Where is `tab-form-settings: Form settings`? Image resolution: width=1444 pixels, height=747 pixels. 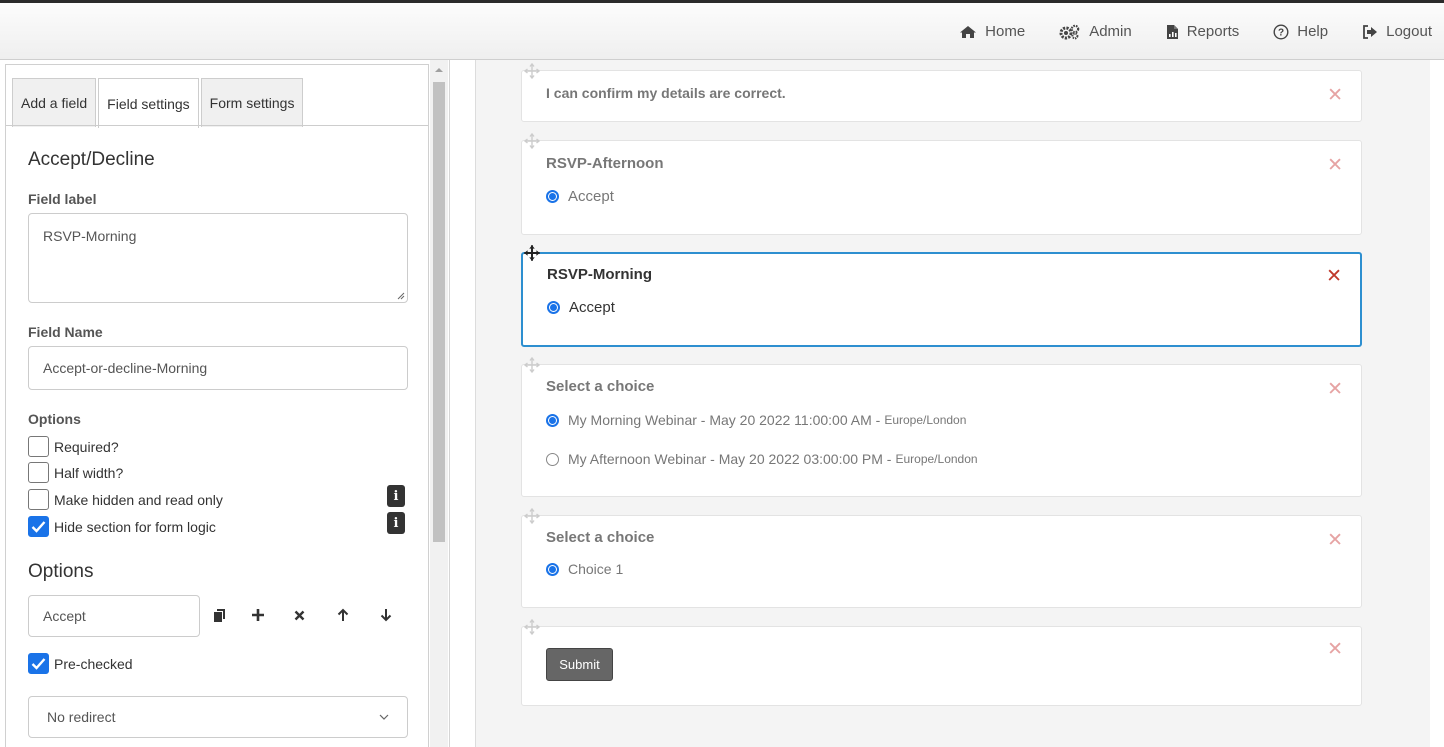
tab-form-settings: Form settings is located at coordinates (252, 102).